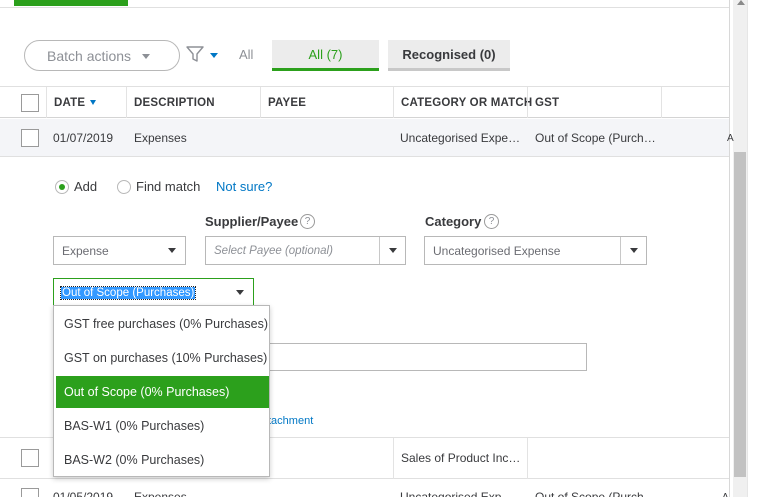 The height and width of the screenshot is (497, 759). Describe the element at coordinates (162, 358) in the screenshot. I see `gst-option: GST on purchases (10% Purchases)` at that location.